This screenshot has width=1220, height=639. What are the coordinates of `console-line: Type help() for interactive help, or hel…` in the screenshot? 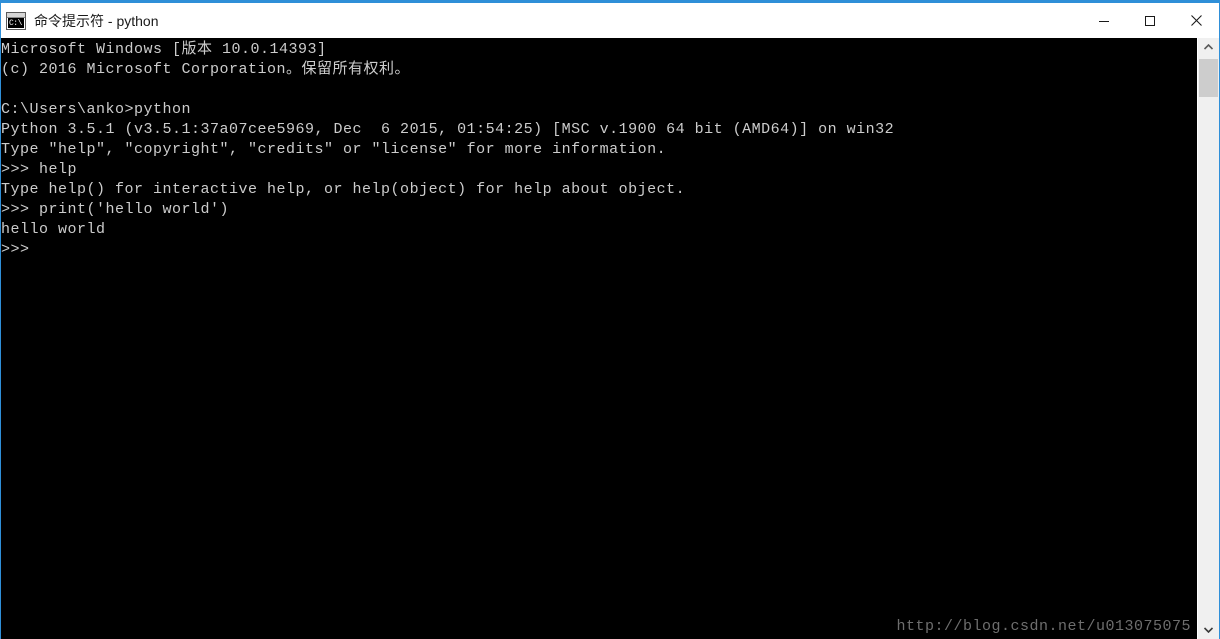 It's located at (343, 189).